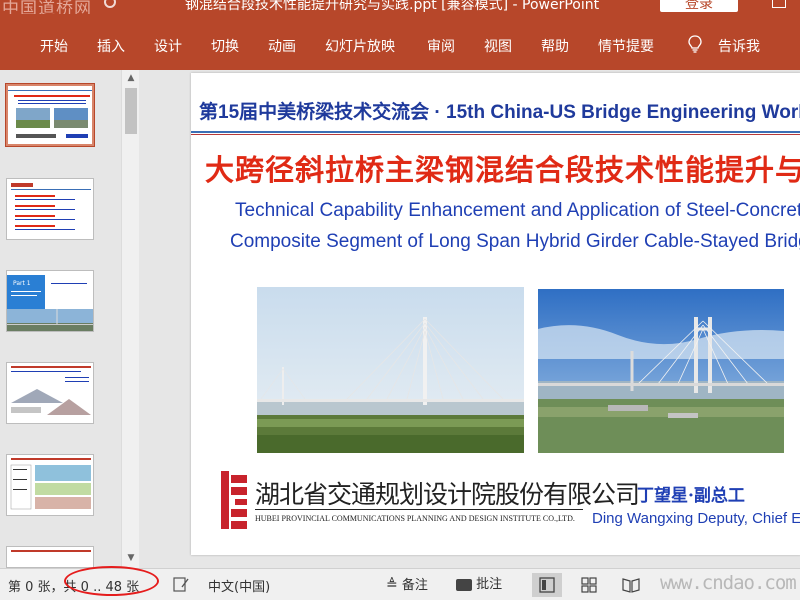 This screenshot has height=600, width=800. Describe the element at coordinates (661, 371) in the screenshot. I see `bridge-photo-right` at that location.